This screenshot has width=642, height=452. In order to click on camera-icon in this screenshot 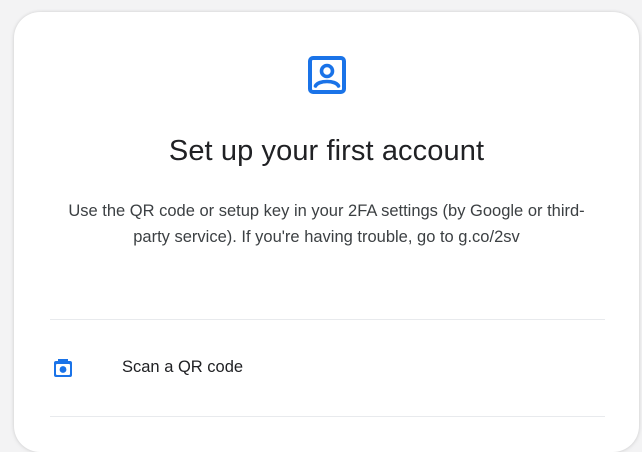, I will do `click(63, 368)`.